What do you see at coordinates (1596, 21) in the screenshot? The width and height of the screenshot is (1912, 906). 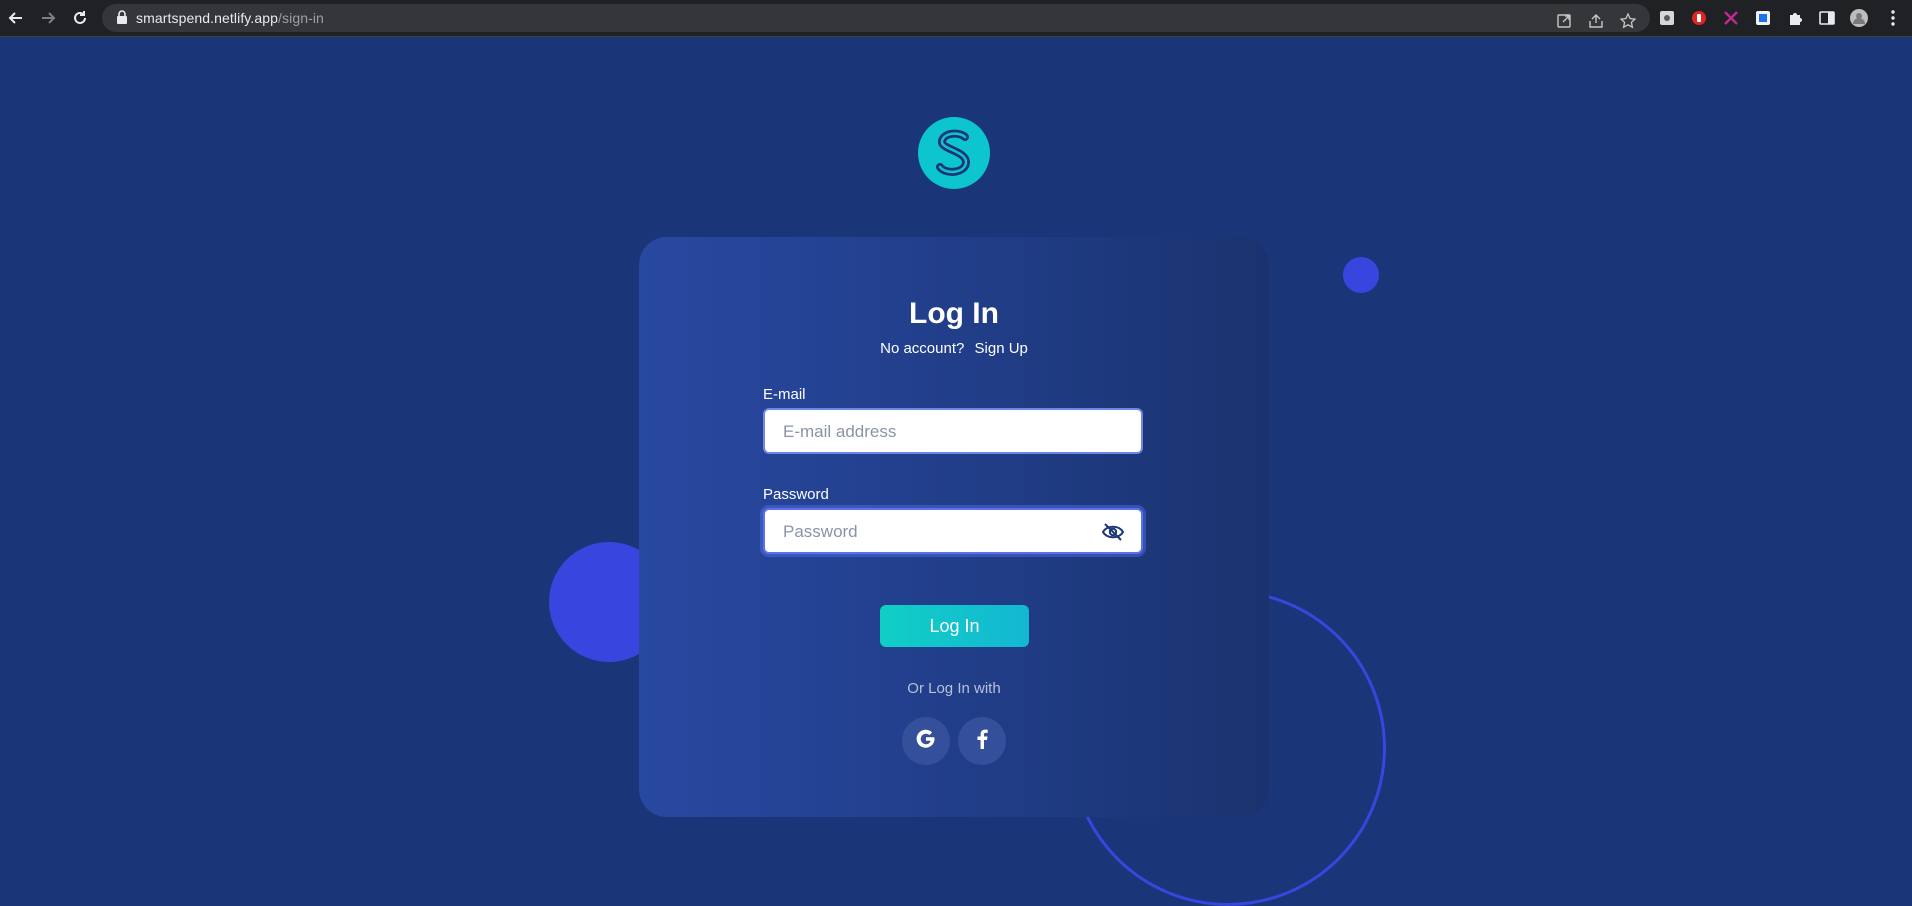 I see `share-icon` at bounding box center [1596, 21].